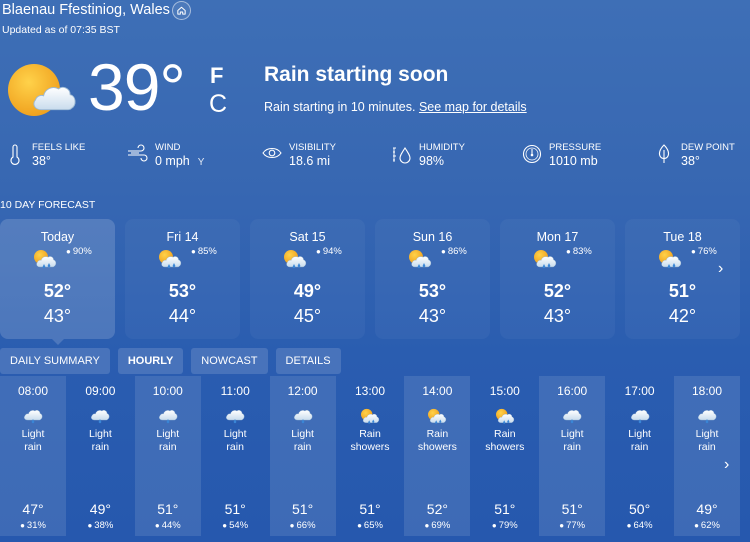 The width and height of the screenshot is (750, 542). Describe the element at coordinates (307, 291) in the screenshot. I see `day-high: 49°` at that location.